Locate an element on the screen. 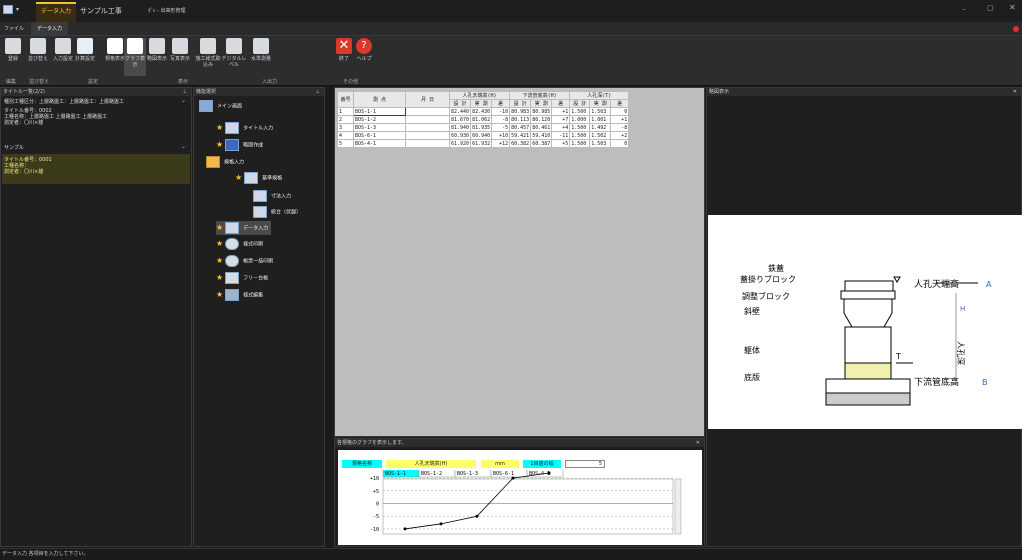 Image resolution: width=1022 pixels, height=560 pixels. menu-data-input: データ入力 is located at coordinates (50, 29).